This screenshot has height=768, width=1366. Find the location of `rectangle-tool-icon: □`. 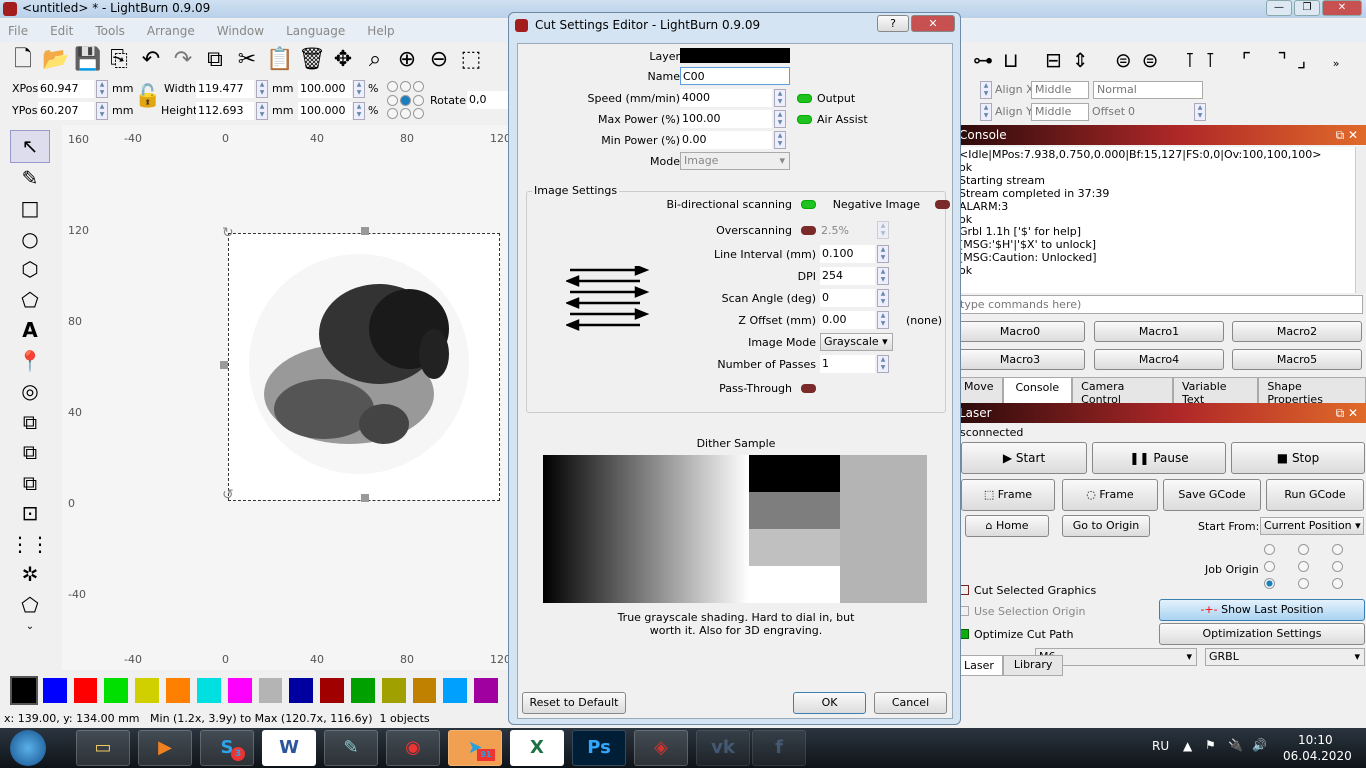

rectangle-tool-icon: □ is located at coordinates (30, 208).